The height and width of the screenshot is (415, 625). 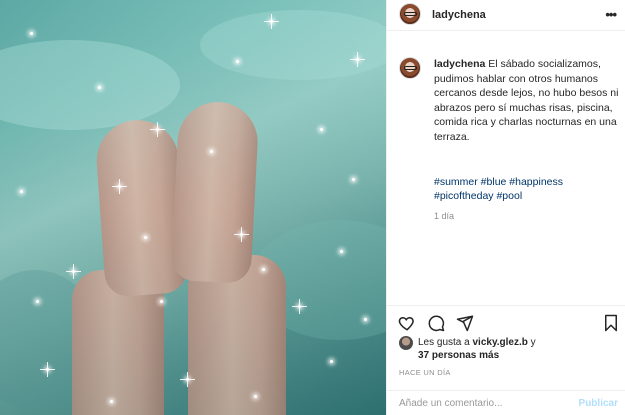 I want to click on caption-username: ladychena, so click(x=459, y=64).